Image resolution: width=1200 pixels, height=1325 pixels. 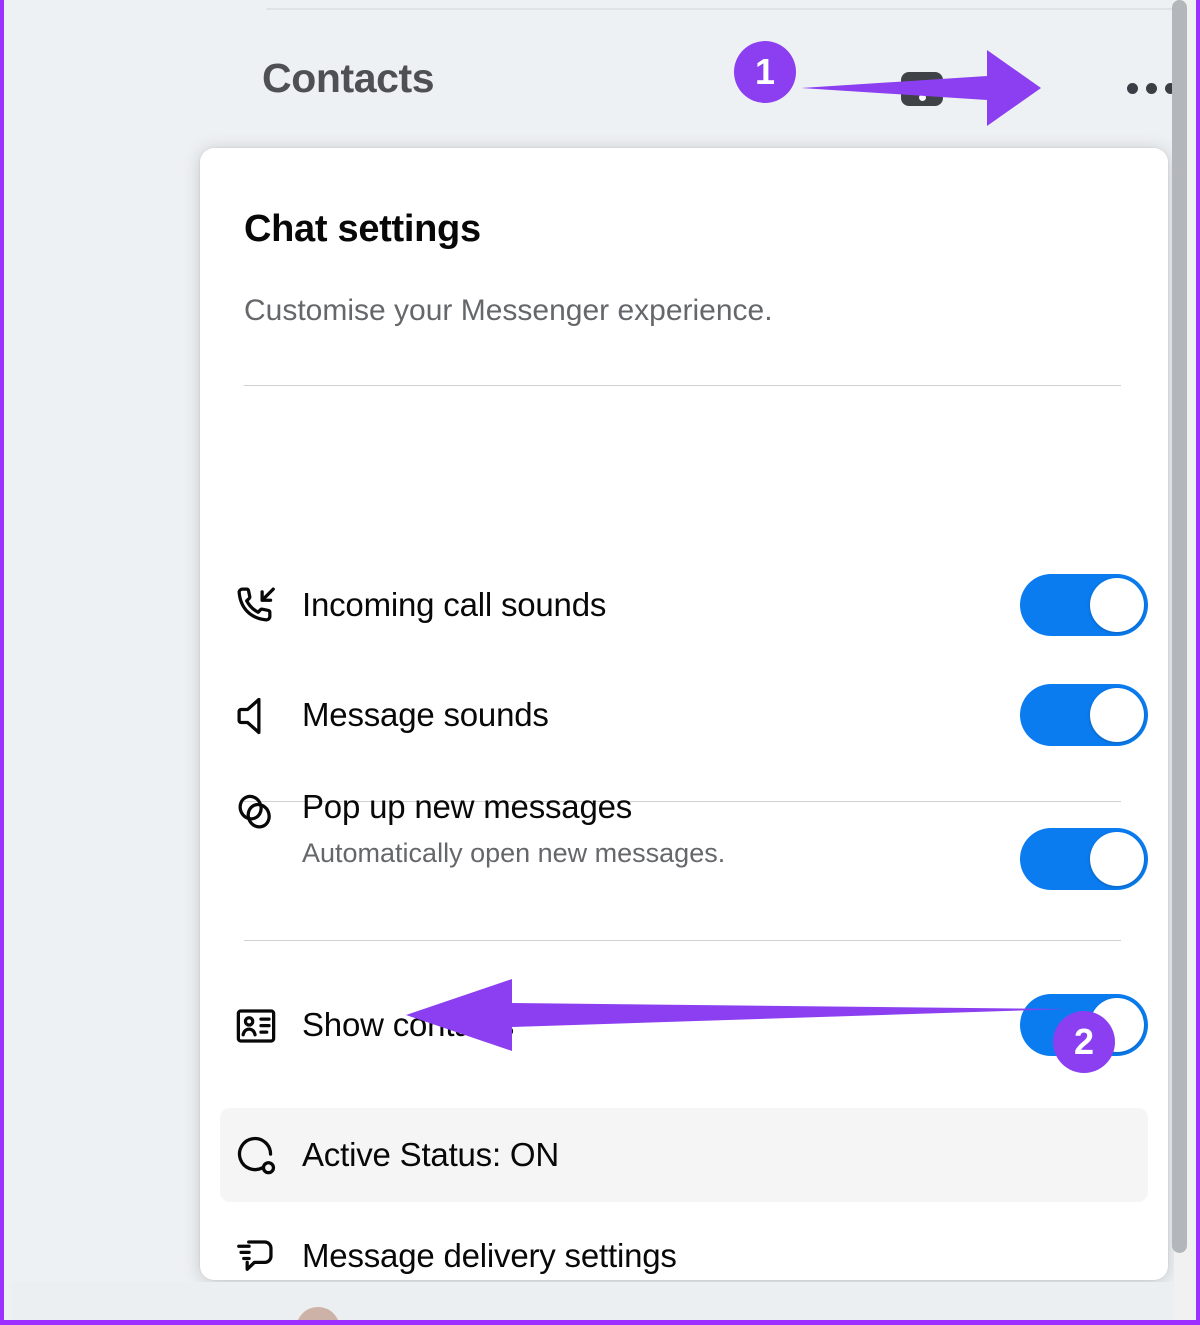 What do you see at coordinates (720, 1256) in the screenshot?
I see `row-text-wrap: Message delivery settings` at bounding box center [720, 1256].